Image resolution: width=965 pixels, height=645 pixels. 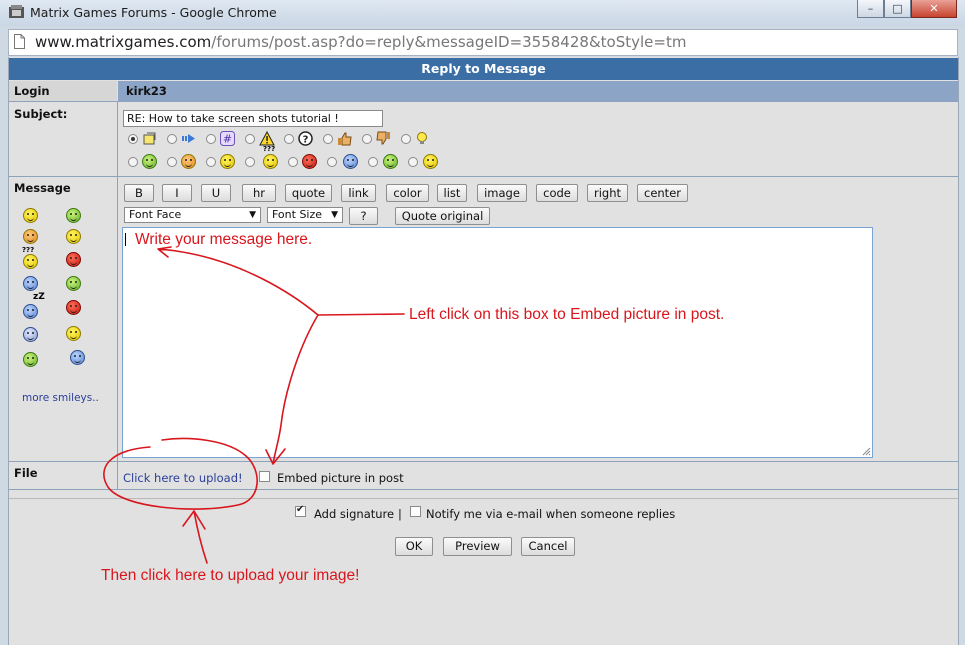 What do you see at coordinates (358, 193) in the screenshot?
I see `toolbar-button-link: link` at bounding box center [358, 193].